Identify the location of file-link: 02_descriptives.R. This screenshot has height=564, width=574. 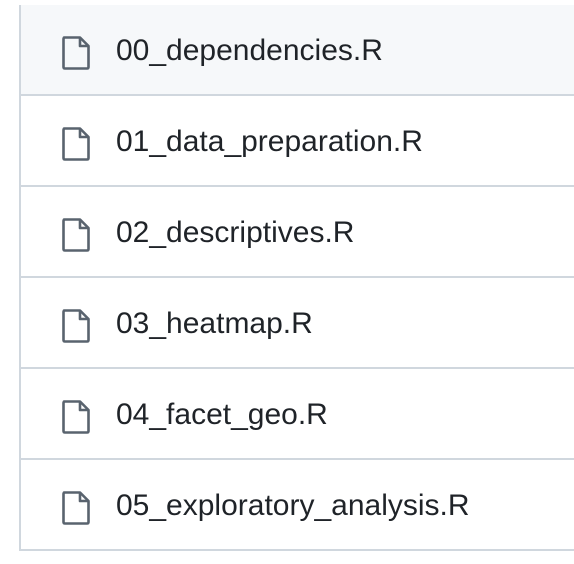
(235, 233).